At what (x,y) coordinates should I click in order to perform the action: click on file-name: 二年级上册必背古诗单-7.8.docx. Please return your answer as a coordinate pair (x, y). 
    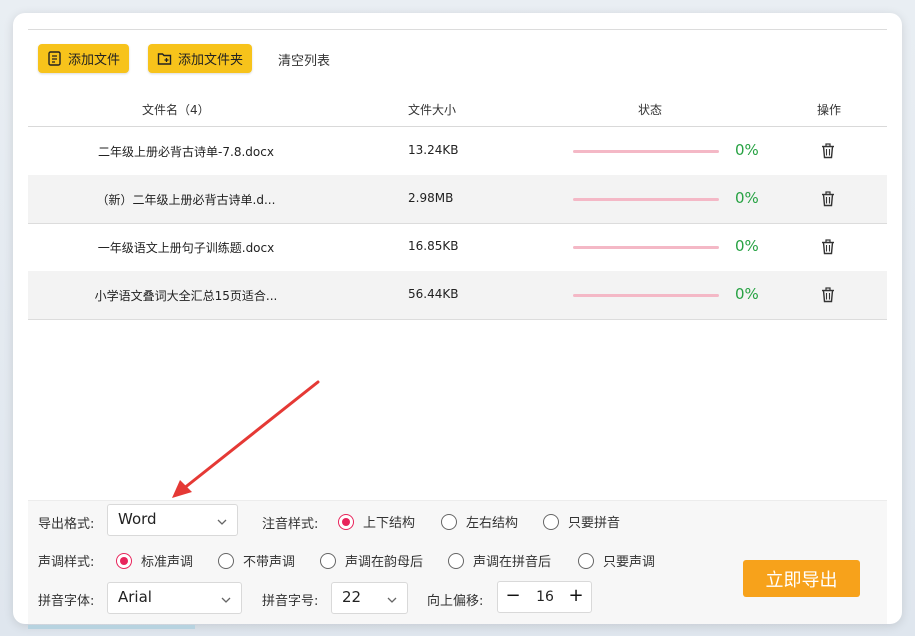
    Looking at the image, I should click on (186, 152).